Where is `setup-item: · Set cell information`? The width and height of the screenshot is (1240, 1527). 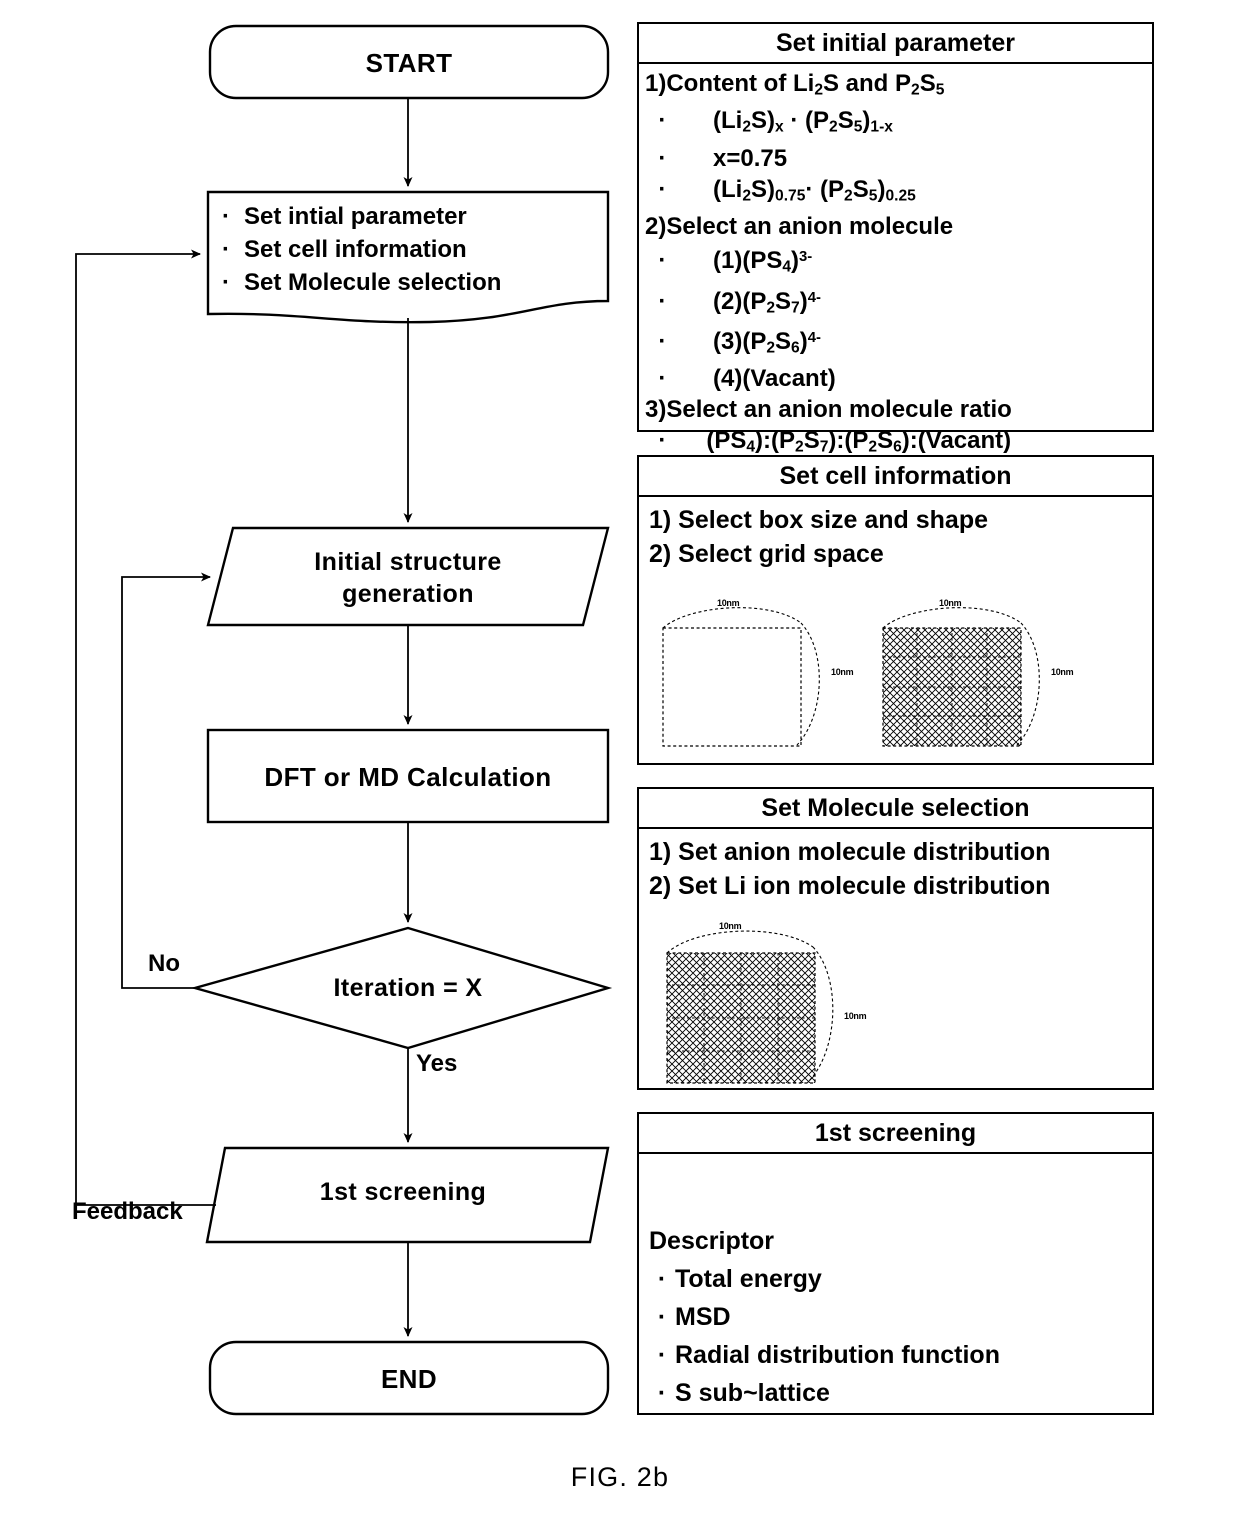
setup-item: · Set cell information is located at coordinates (344, 249).